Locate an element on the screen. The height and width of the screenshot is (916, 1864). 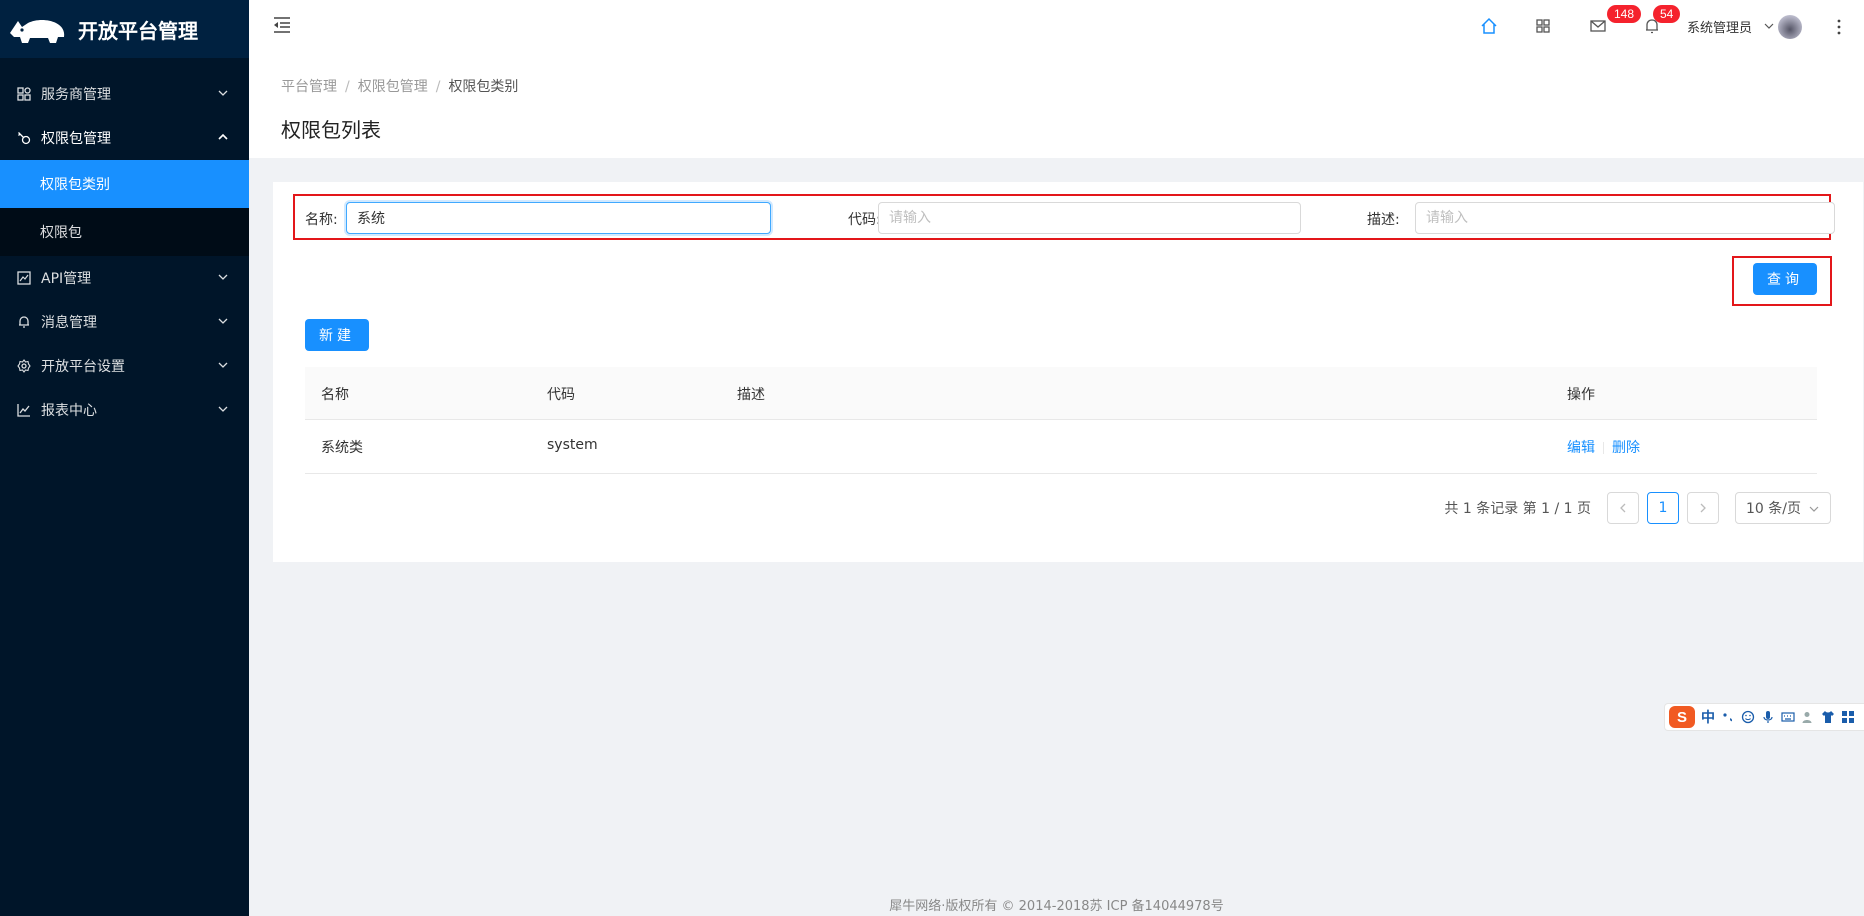
logo: 开放平台管理 is located at coordinates (124, 29).